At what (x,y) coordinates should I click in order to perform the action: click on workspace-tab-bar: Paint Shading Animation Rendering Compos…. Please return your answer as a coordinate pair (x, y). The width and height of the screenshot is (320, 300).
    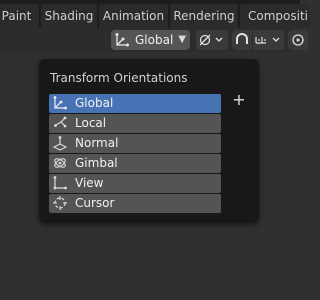
    Looking at the image, I should click on (155, 14).